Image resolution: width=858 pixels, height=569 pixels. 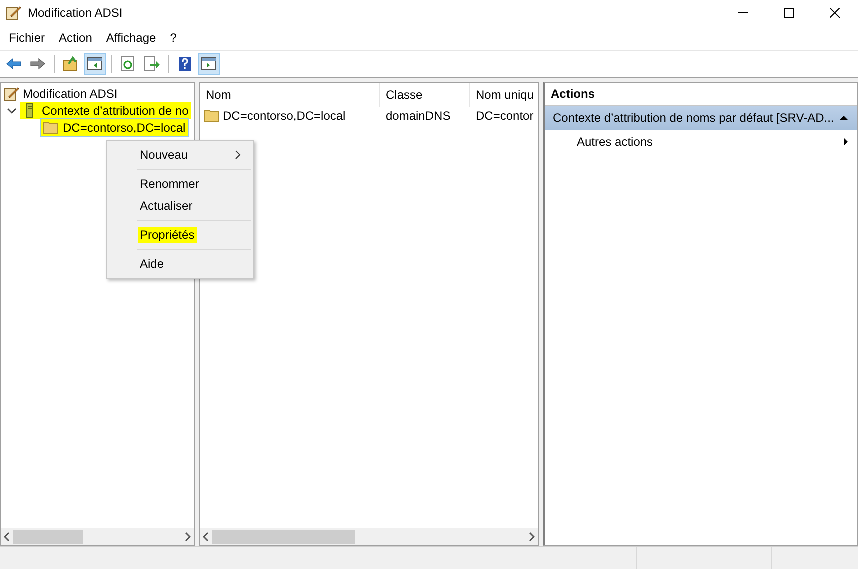 I want to click on tree-item: Contexte d’attribution de no, so click(x=105, y=110).